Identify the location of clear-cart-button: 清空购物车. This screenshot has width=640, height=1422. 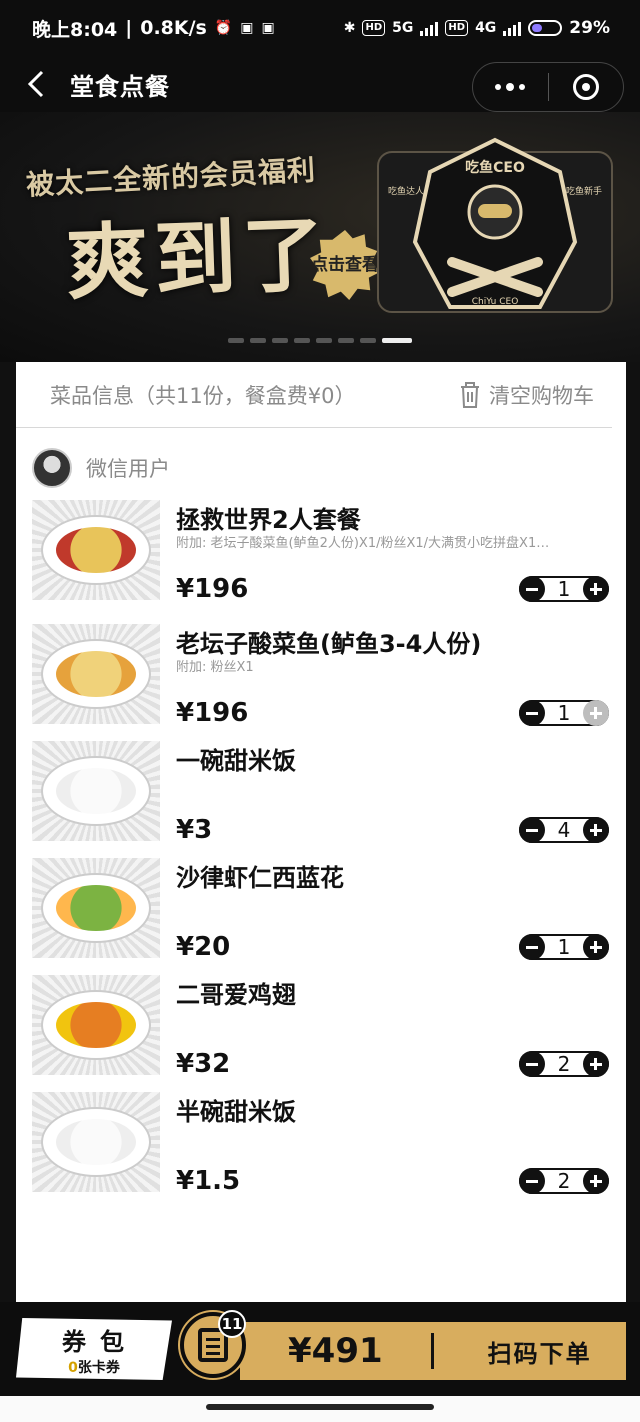
(526, 395).